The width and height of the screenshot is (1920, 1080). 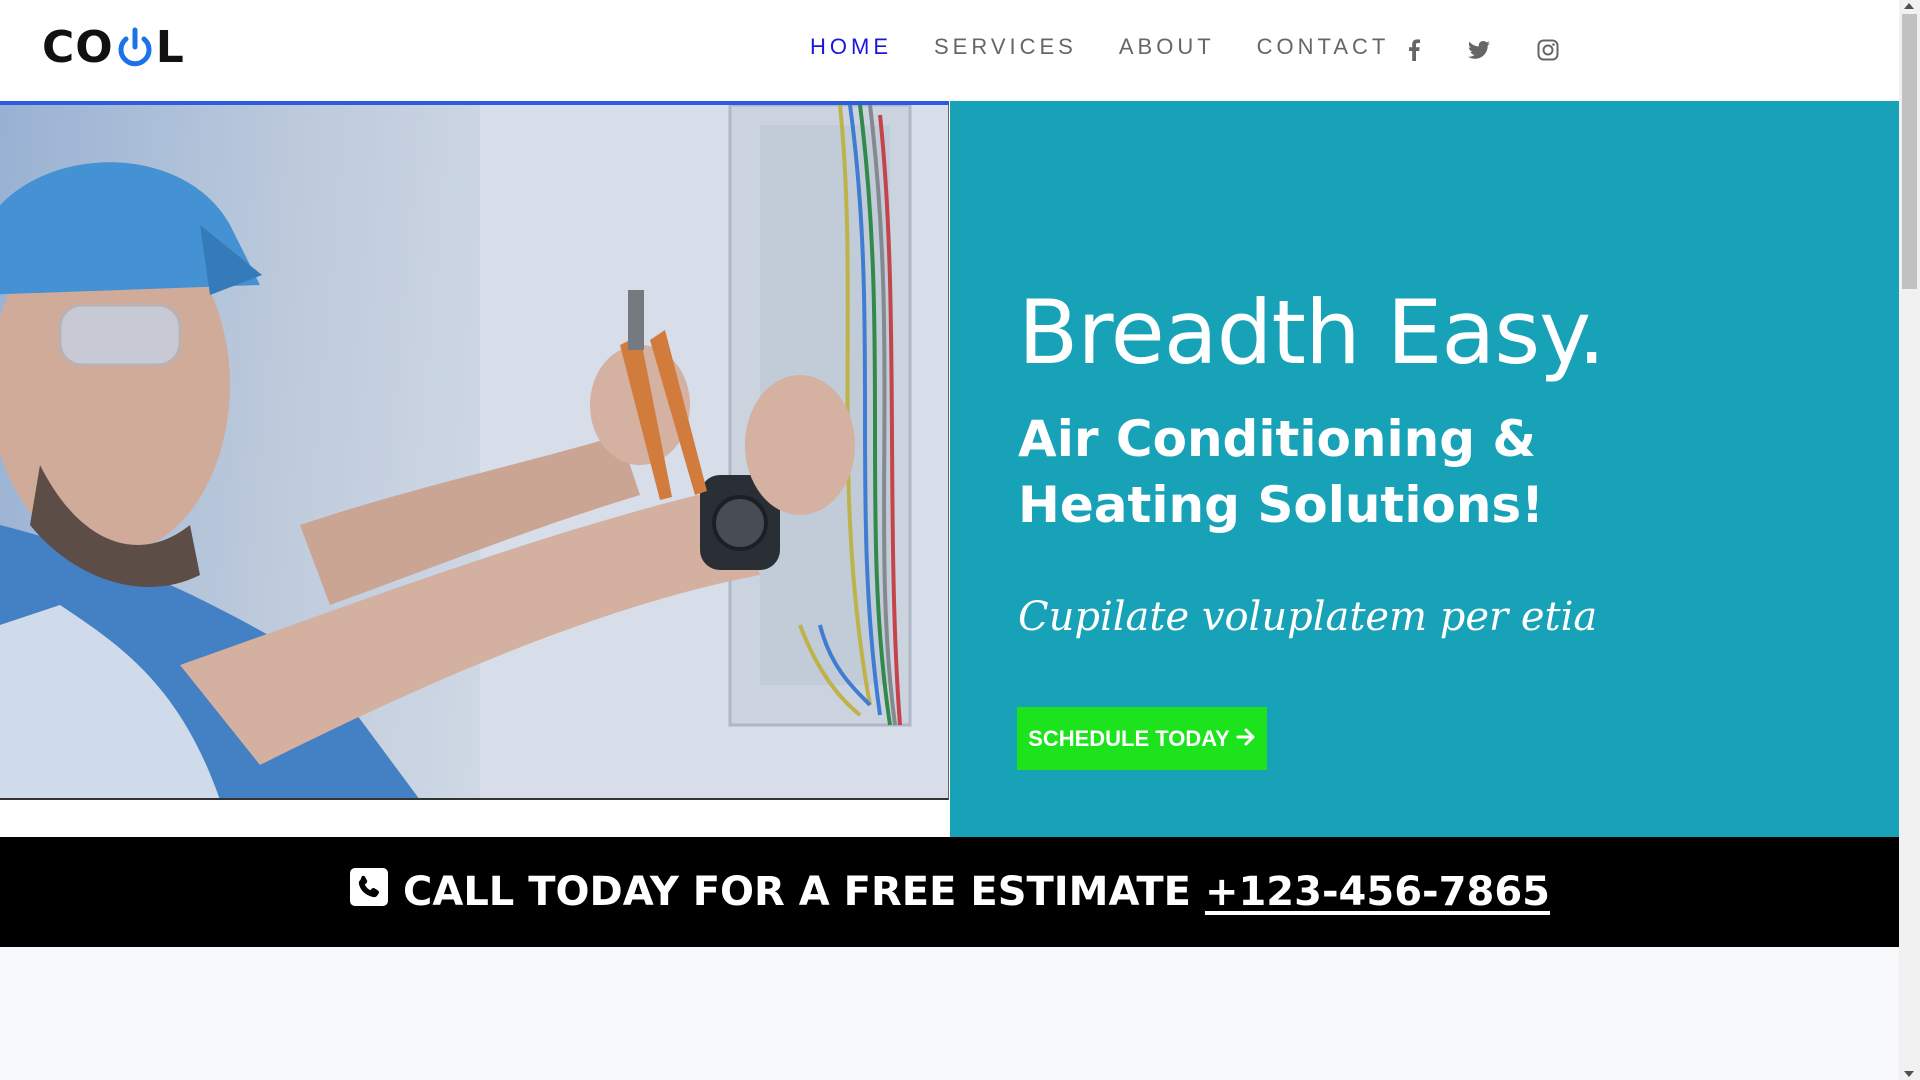 I want to click on instagram-icon, so click(x=1548, y=50).